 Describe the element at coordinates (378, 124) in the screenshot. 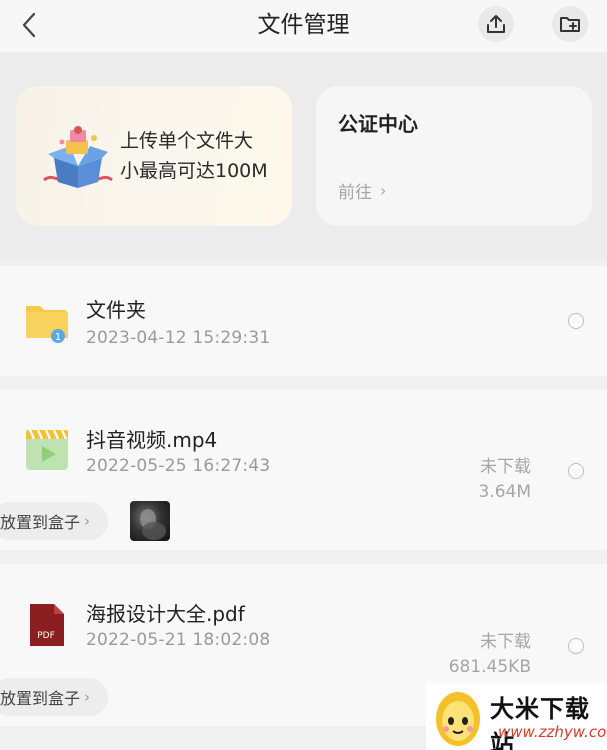

I see `notary-title: 公证中心` at that location.